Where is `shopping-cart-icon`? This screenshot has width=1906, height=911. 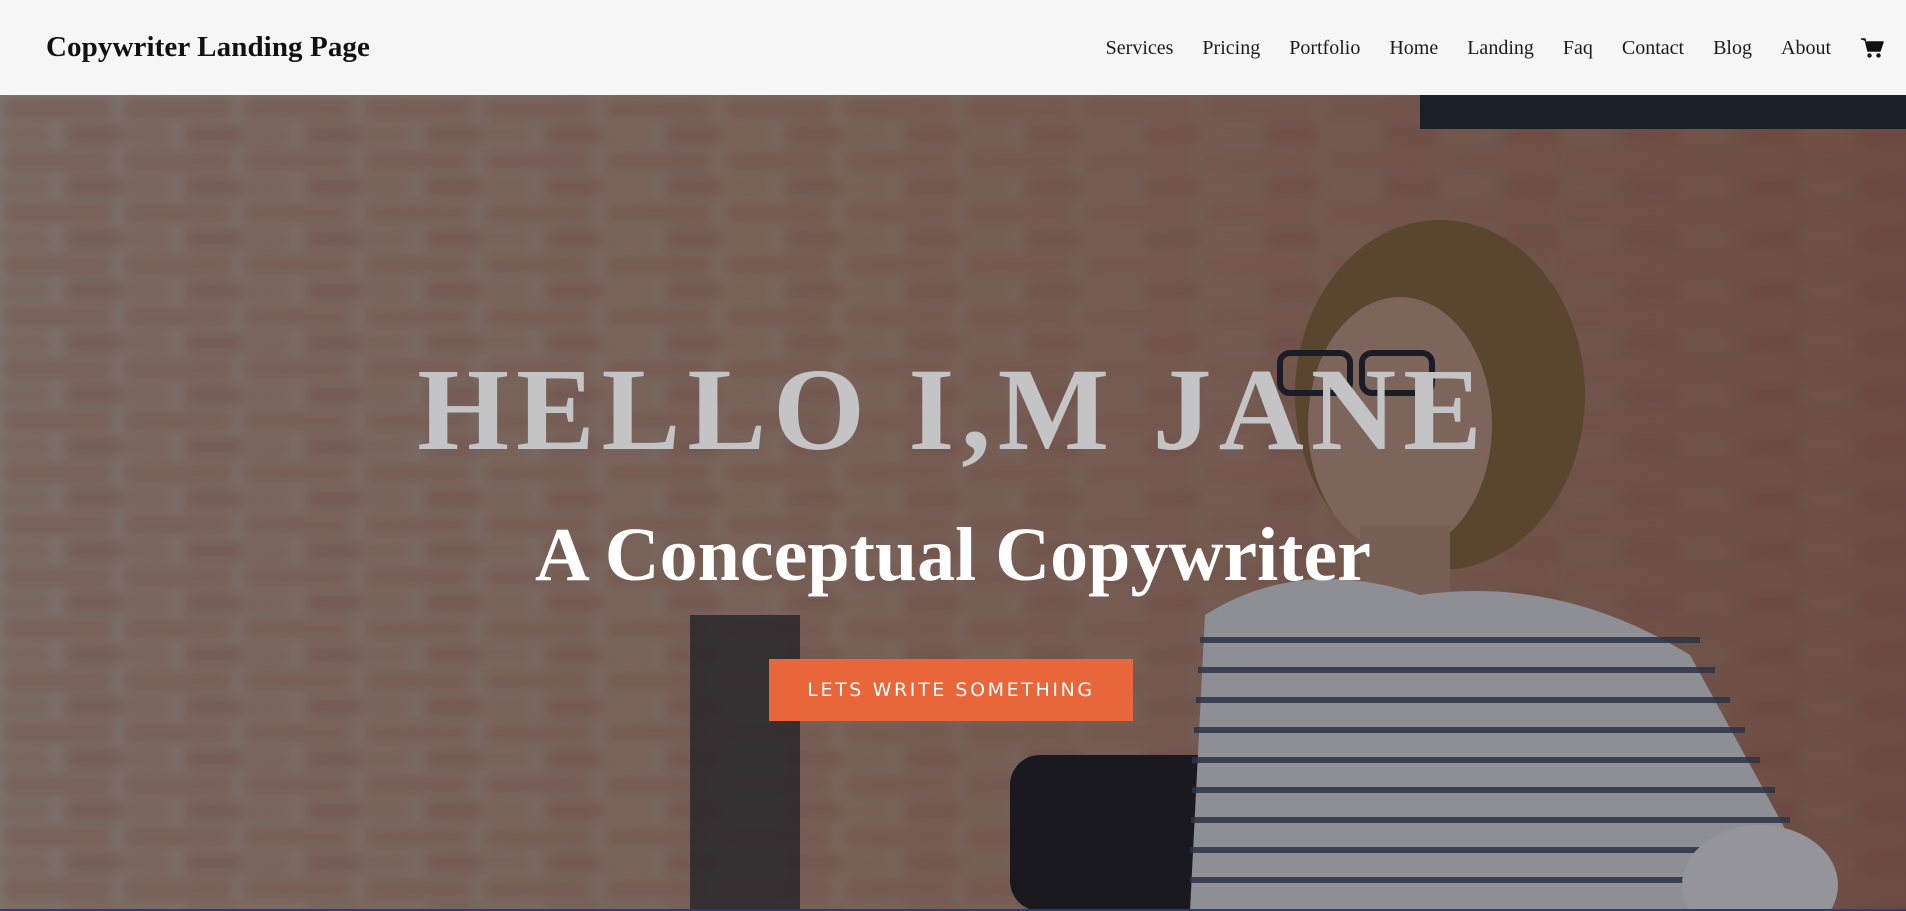 shopping-cart-icon is located at coordinates (1872, 48).